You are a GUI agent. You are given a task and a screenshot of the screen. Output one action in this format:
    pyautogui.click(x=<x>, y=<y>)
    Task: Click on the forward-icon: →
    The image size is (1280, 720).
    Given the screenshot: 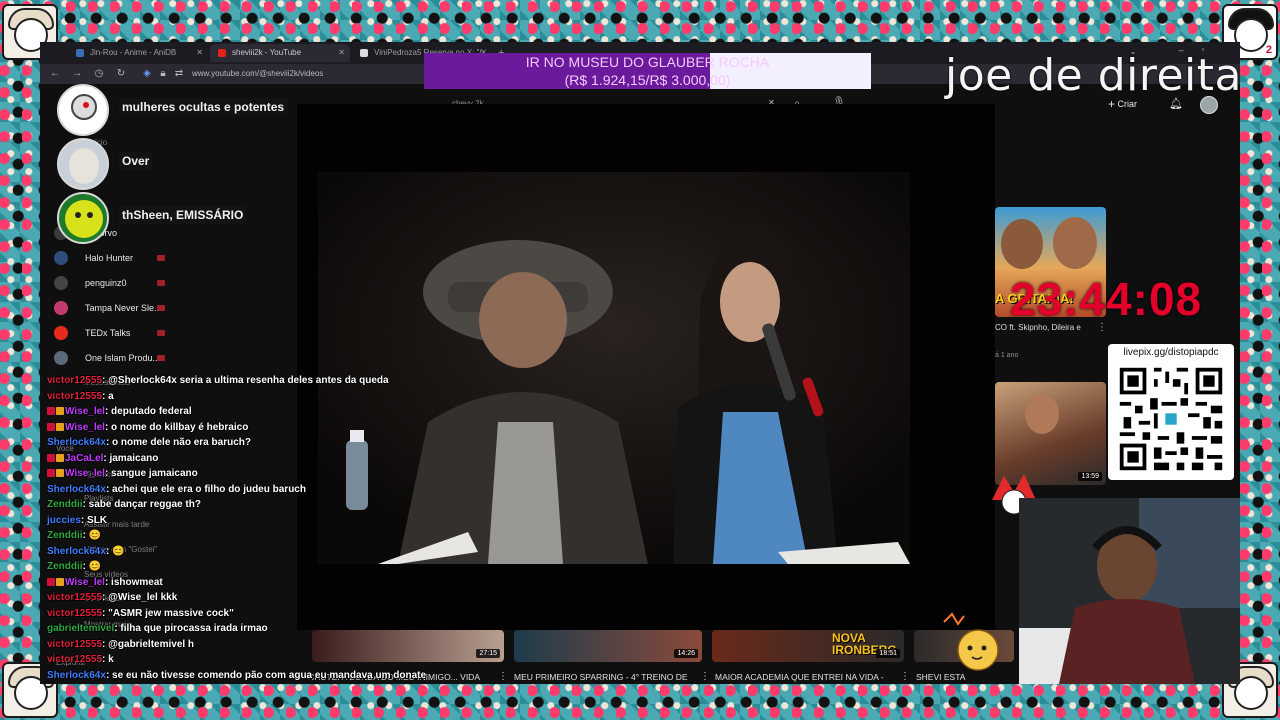 What is the action you would take?
    pyautogui.click(x=77, y=74)
    